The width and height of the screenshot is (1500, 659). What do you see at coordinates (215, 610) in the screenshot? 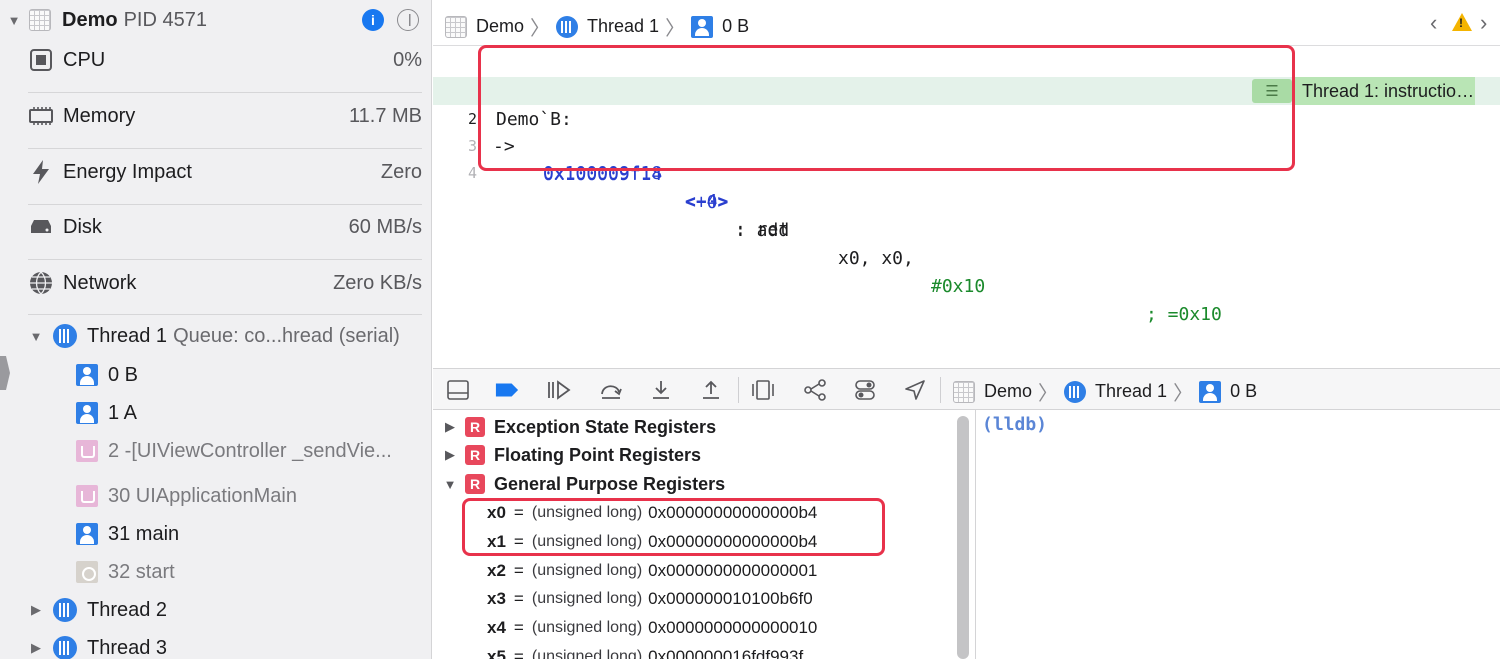
I see `thread-row: ▶ Thread 2` at bounding box center [215, 610].